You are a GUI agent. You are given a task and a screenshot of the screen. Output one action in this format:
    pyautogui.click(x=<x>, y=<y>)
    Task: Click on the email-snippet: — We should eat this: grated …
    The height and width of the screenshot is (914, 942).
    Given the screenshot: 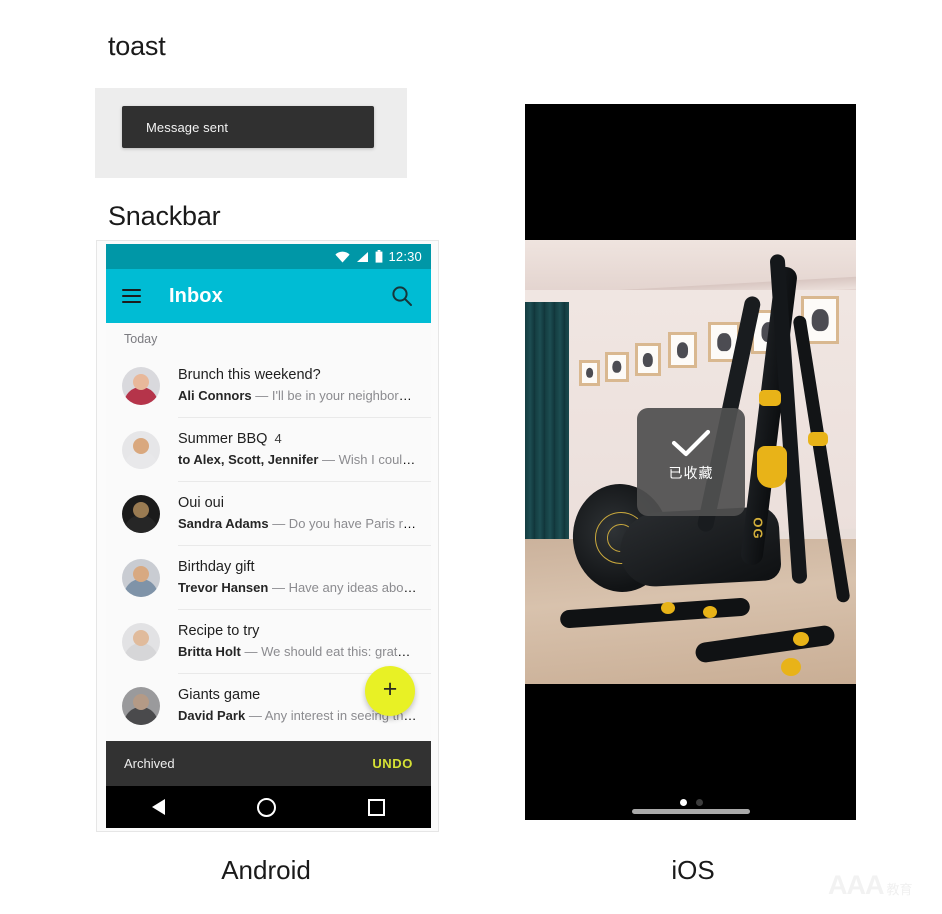 What is the action you would take?
    pyautogui.click(x=330, y=651)
    